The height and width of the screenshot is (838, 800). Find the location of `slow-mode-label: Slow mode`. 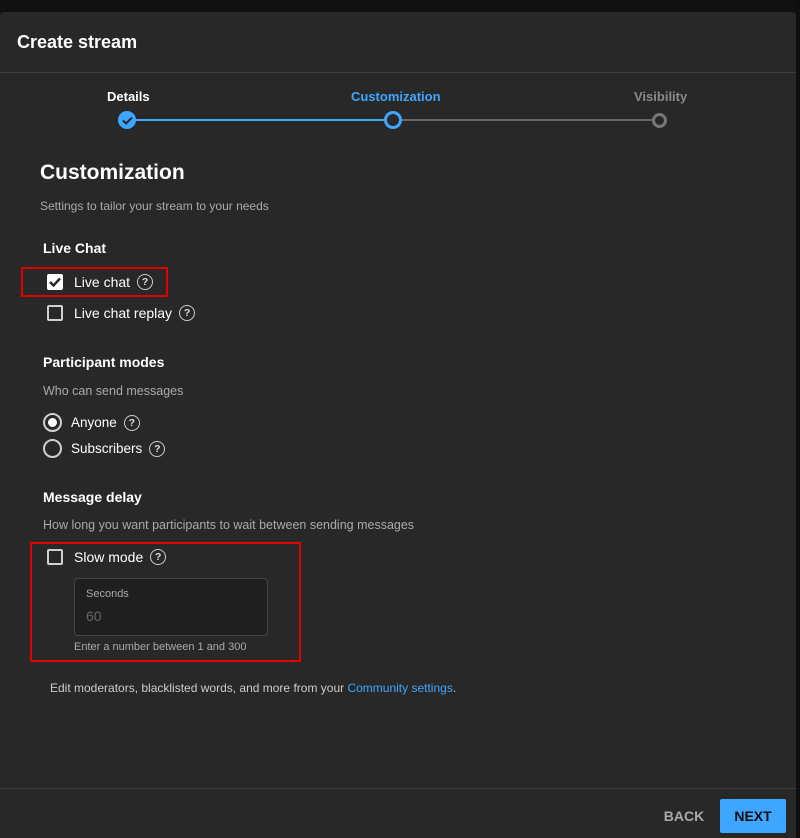

slow-mode-label: Slow mode is located at coordinates (109, 557).